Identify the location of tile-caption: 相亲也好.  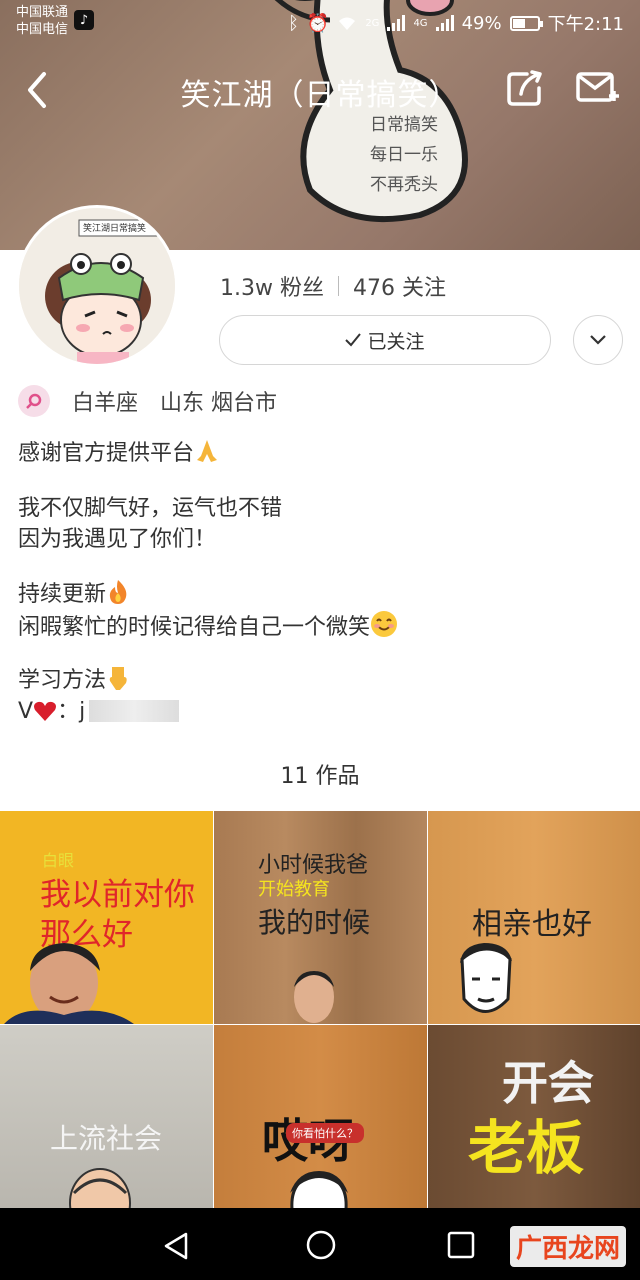
(532, 924).